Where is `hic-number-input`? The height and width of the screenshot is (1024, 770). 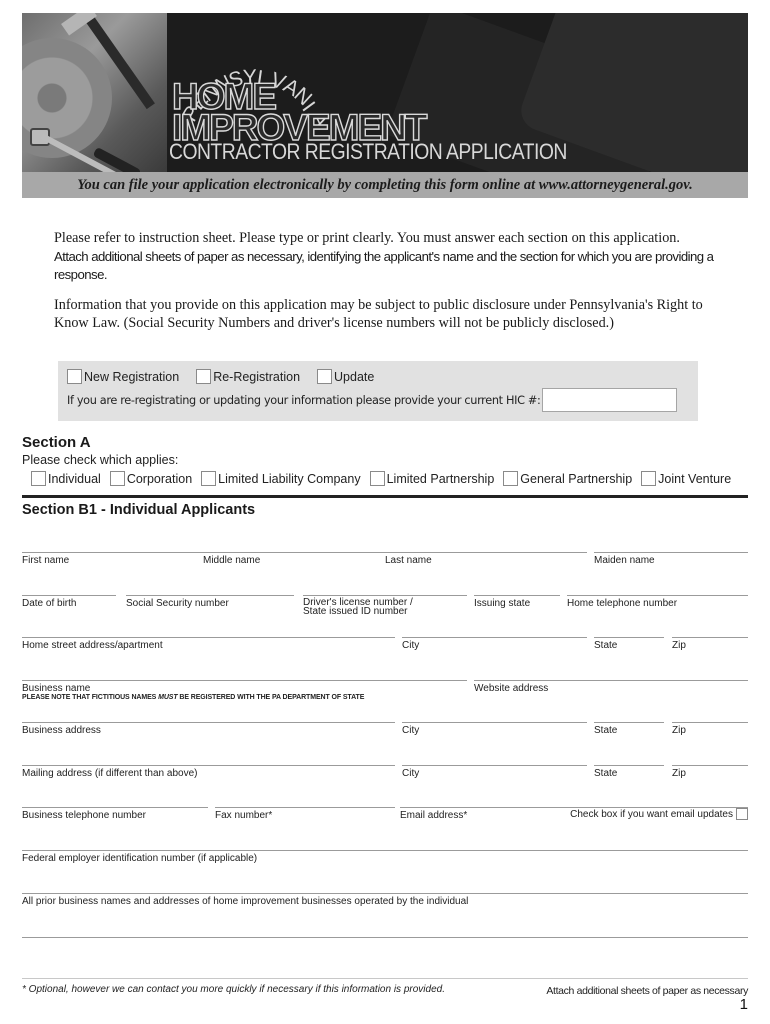
hic-number-input is located at coordinates (610, 400).